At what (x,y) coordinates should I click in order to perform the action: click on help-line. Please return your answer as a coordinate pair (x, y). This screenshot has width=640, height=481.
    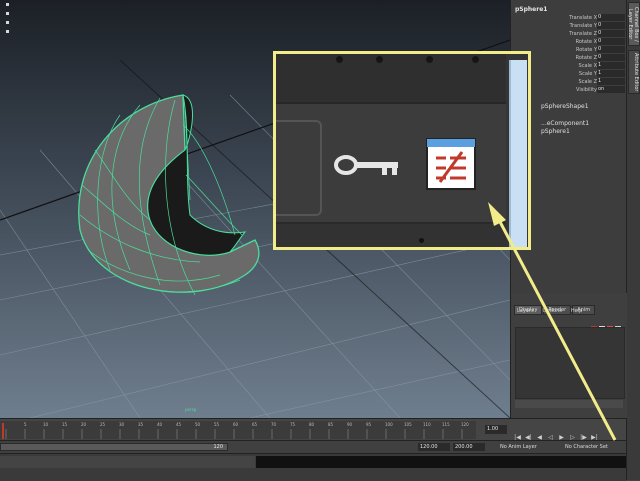
    Looking at the image, I should click on (313, 475).